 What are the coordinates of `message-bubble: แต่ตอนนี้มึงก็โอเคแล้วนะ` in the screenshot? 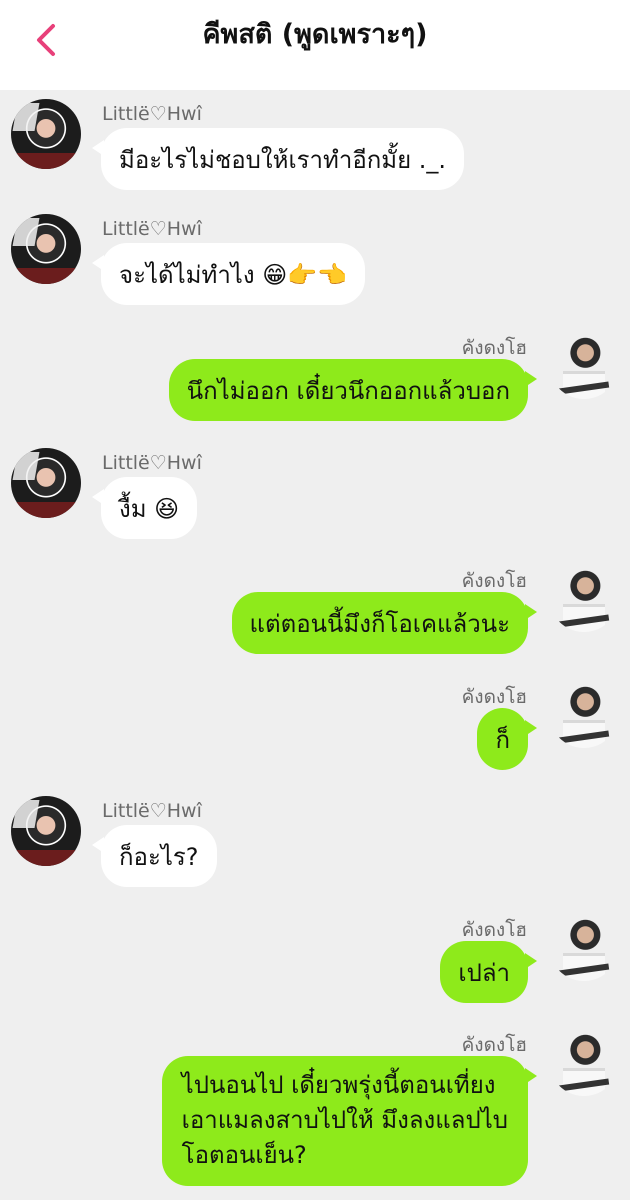 It's located at (384, 623).